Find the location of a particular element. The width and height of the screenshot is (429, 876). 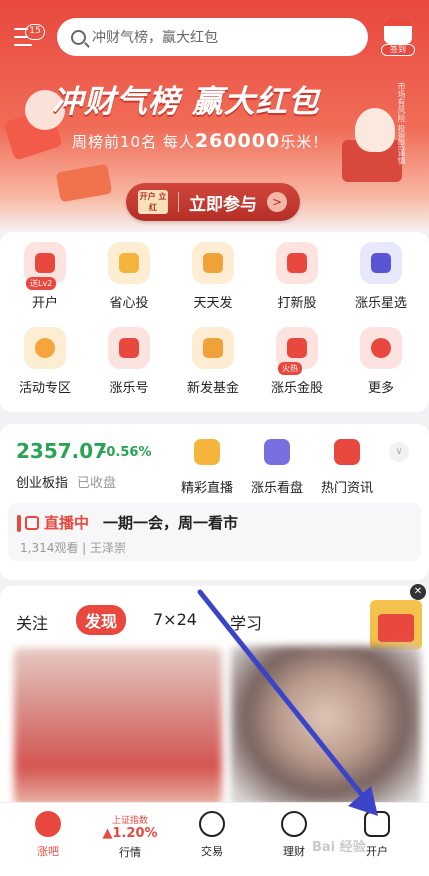

grid-item-star-select: 涨乐星选 is located at coordinates (381, 277).